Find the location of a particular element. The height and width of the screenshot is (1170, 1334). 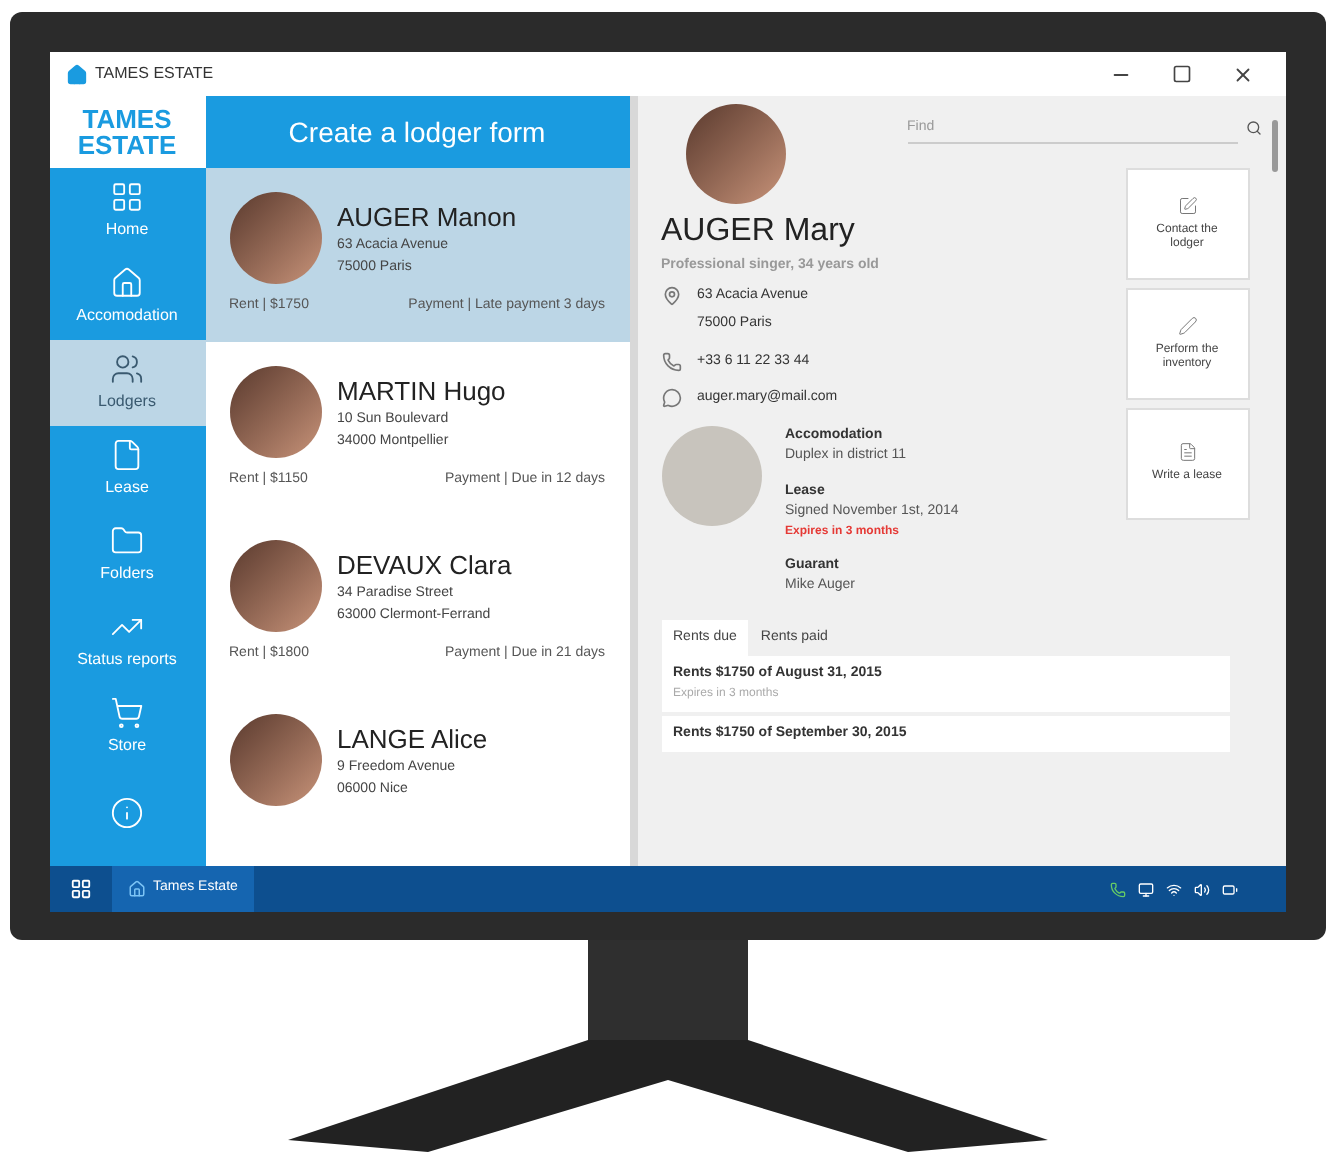

file-icon is located at coordinates (127, 455).